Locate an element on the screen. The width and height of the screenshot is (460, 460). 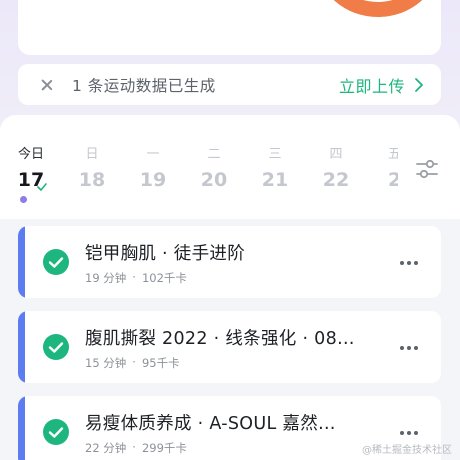
day-20: 二 20 is located at coordinates (214, 169).